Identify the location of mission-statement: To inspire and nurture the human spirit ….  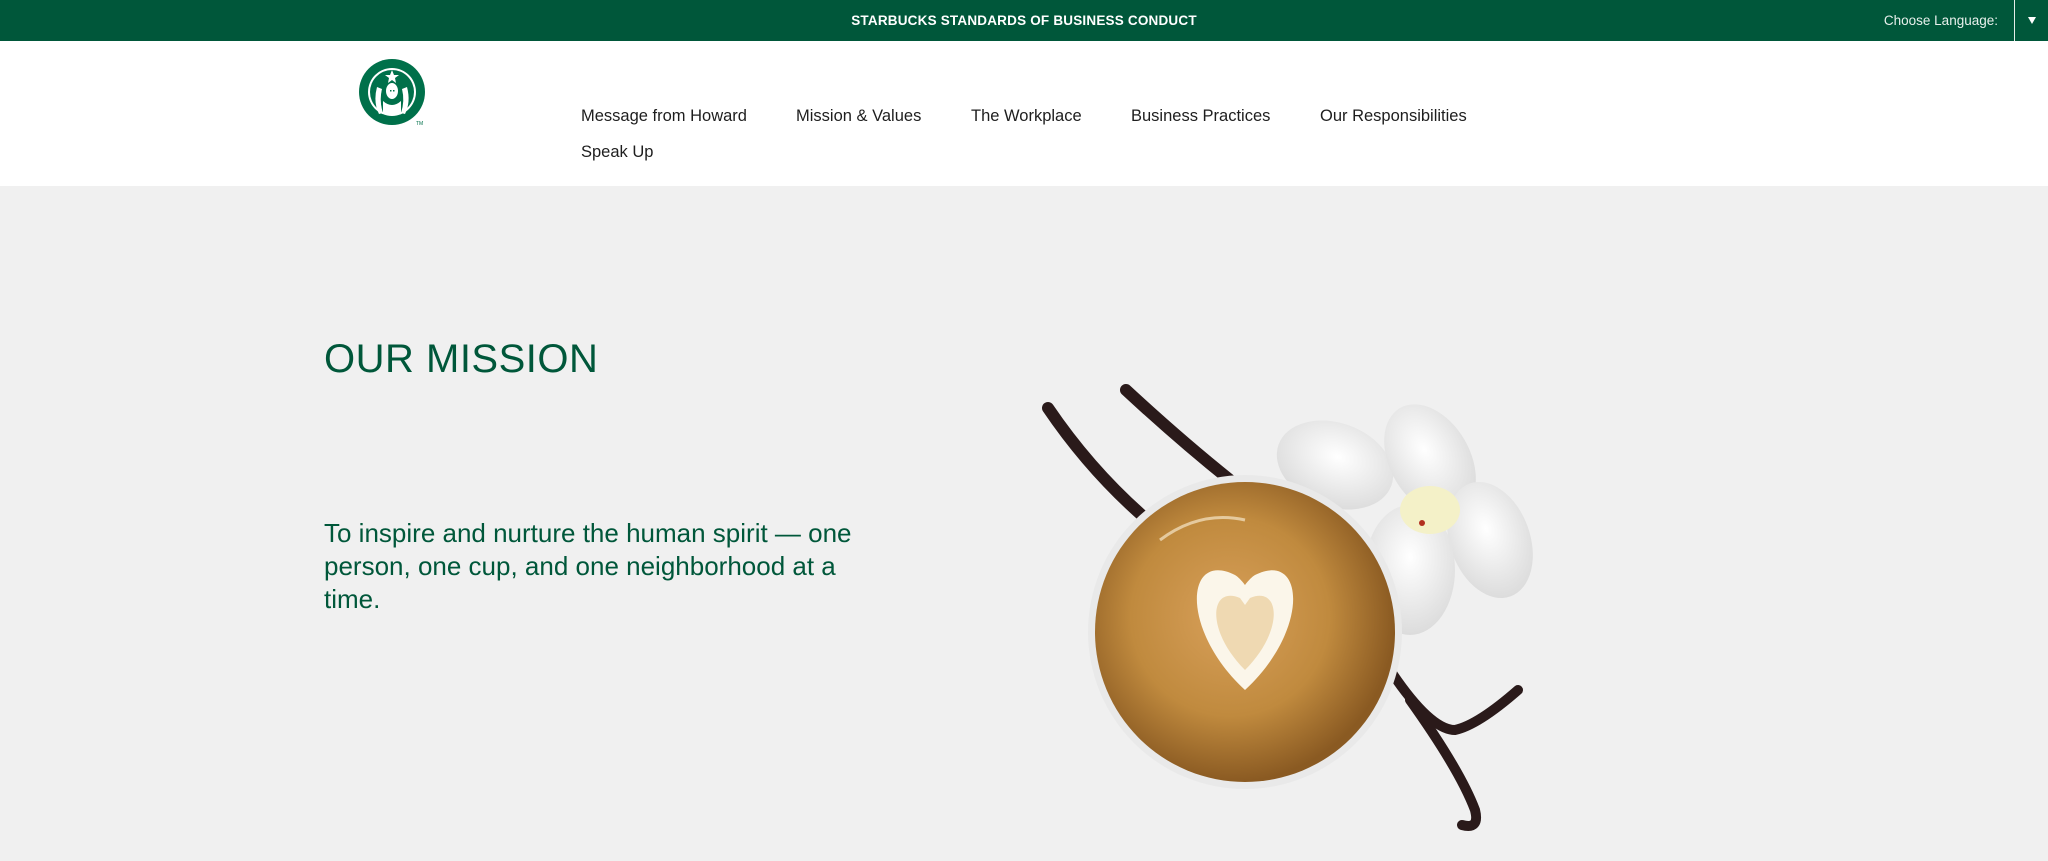
(588, 566).